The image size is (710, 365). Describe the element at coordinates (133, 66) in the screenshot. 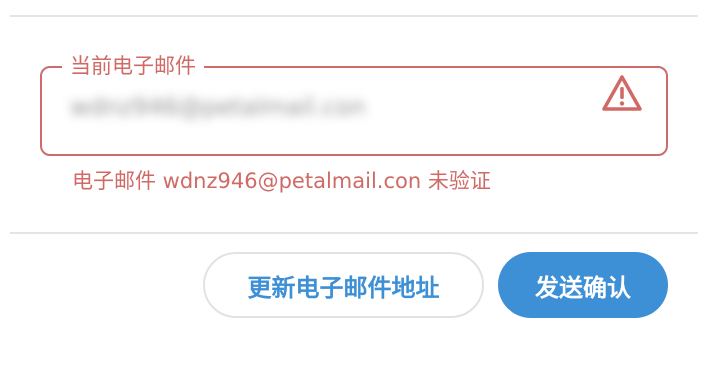

I see `current-email-label: 当前电子邮件` at that location.